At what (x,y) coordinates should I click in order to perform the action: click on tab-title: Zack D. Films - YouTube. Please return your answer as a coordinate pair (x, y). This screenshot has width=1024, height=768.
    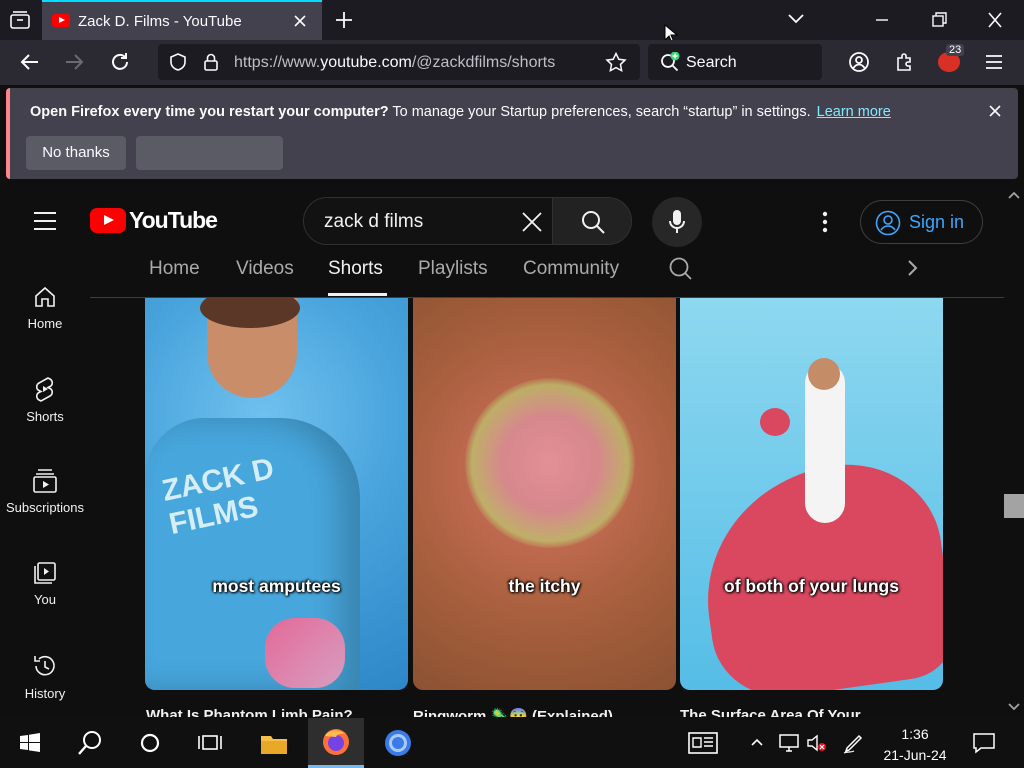
    Looking at the image, I should click on (160, 21).